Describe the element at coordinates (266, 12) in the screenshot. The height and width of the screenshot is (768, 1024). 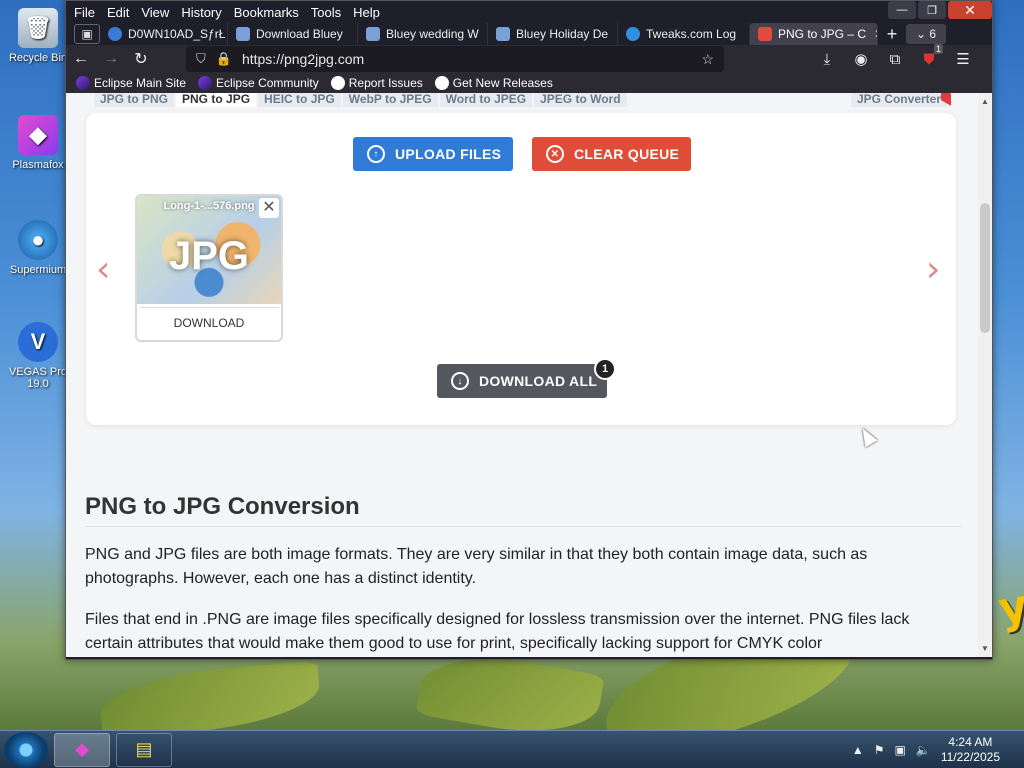
I see `menu-bookmarks: Bookmarks` at that location.